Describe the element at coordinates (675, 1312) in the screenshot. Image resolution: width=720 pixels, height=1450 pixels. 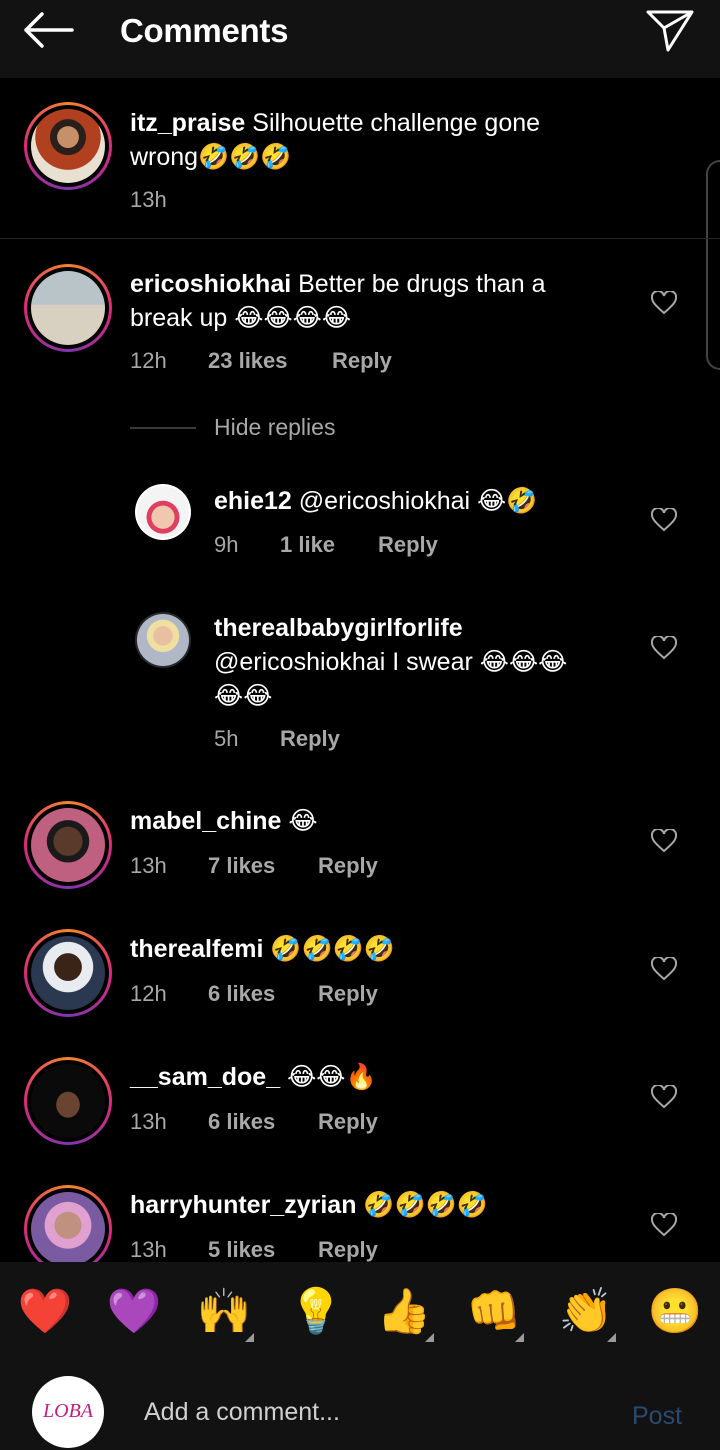
I see `emoji-grimacing-face: 😬` at that location.